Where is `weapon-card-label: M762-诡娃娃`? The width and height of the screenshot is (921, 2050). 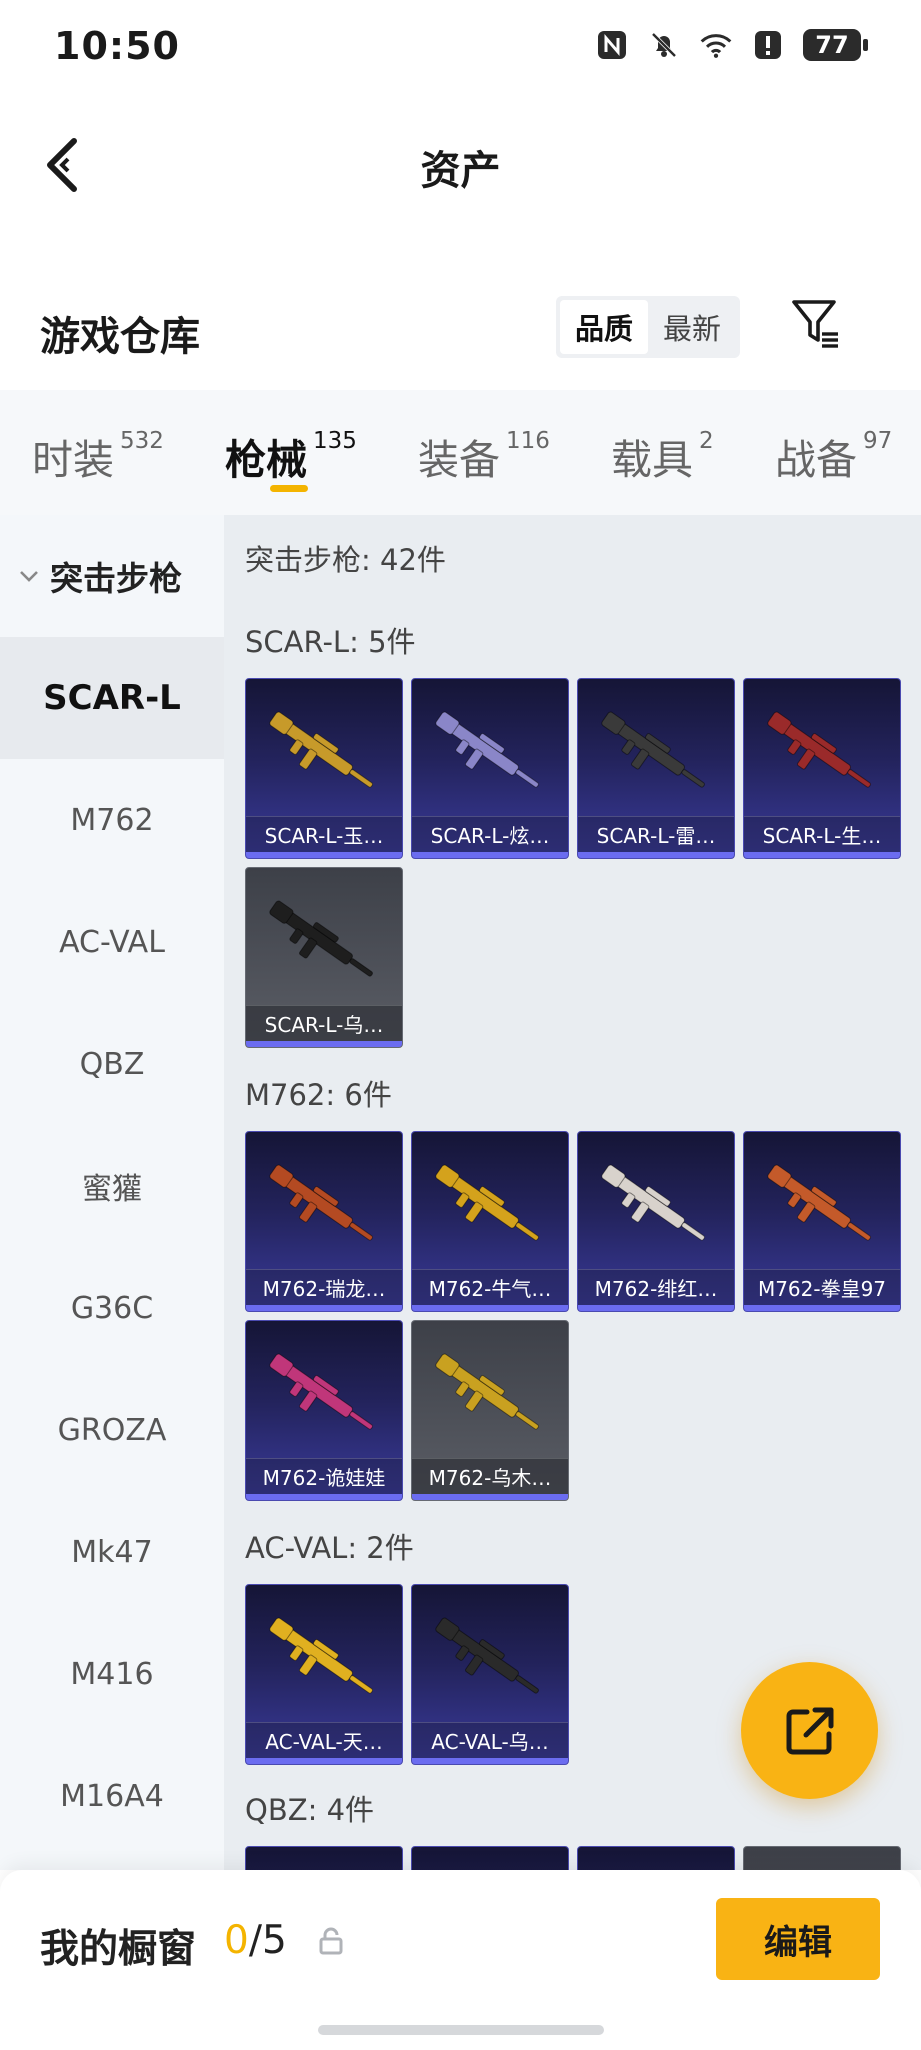 weapon-card-label: M762-诡娃娃 is located at coordinates (324, 1476).